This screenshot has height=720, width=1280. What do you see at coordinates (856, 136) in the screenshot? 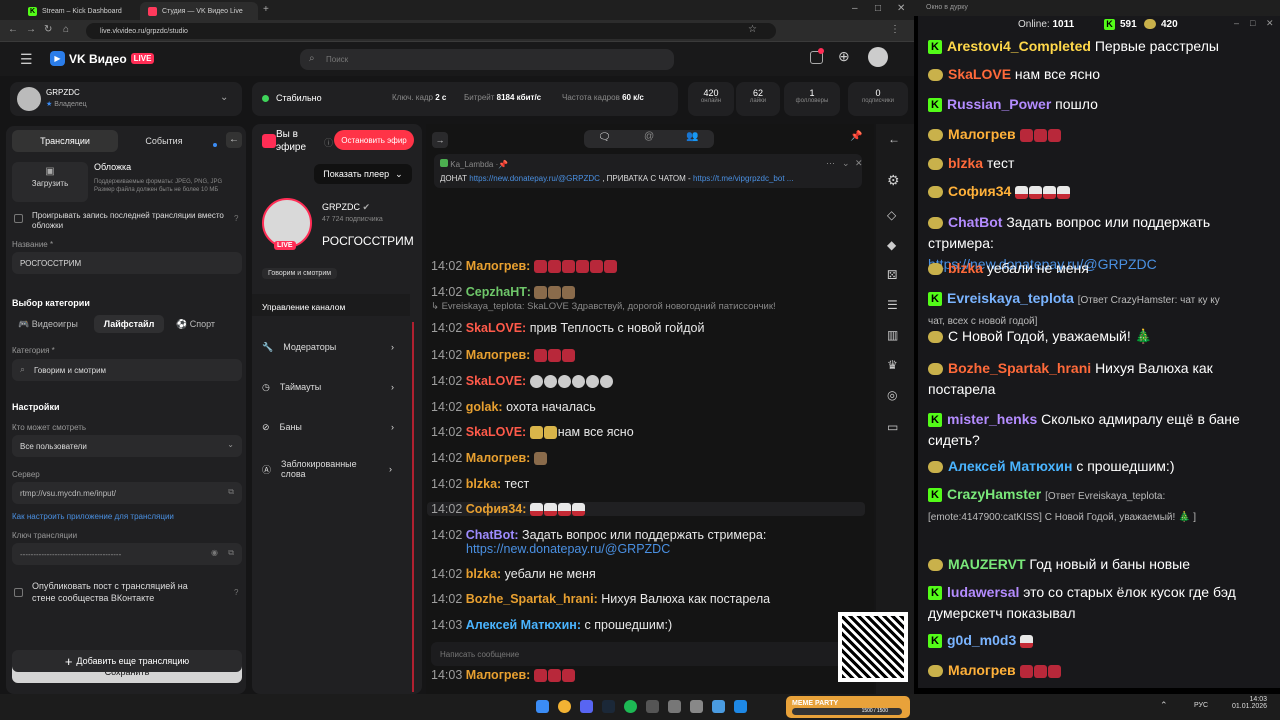
I see `pin-icon: 📌` at bounding box center [856, 136].